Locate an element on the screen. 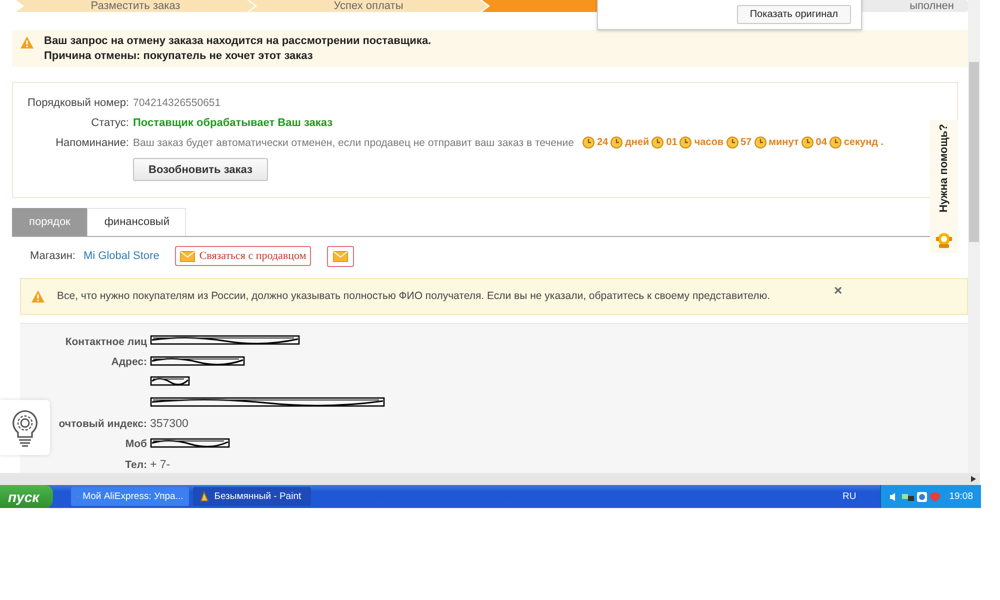  field-label: Контактное лиц is located at coordinates (106, 342).